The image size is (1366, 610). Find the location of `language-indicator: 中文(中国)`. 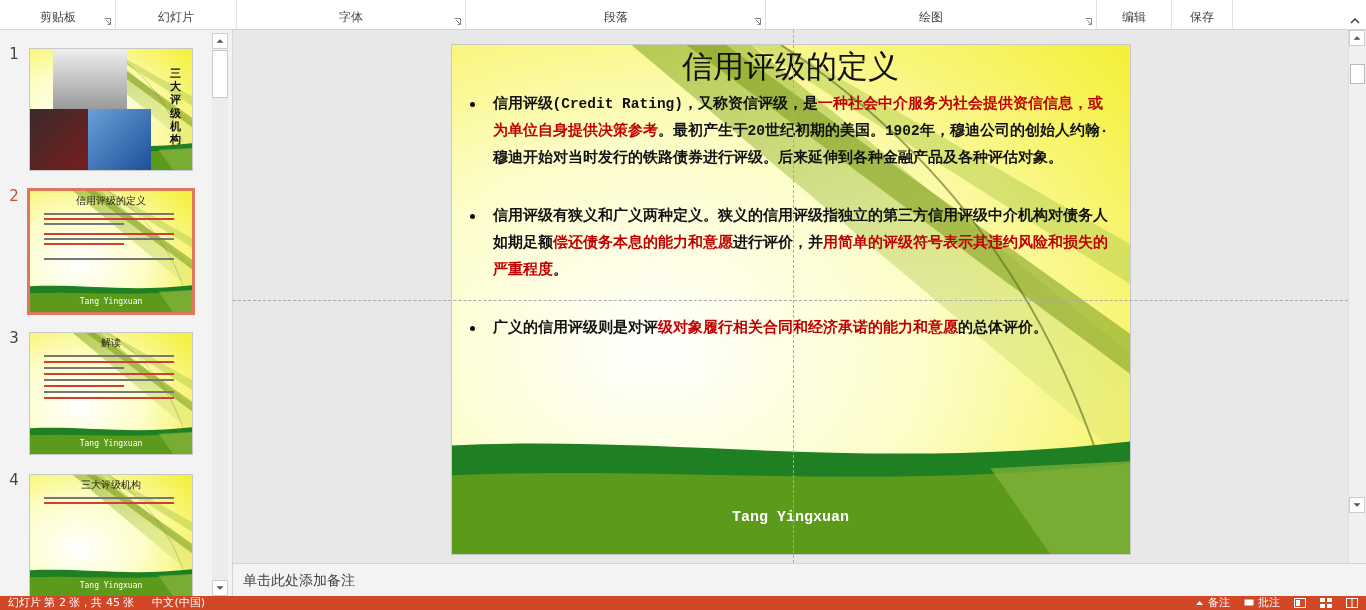

language-indicator: 中文(中国) is located at coordinates (179, 603).